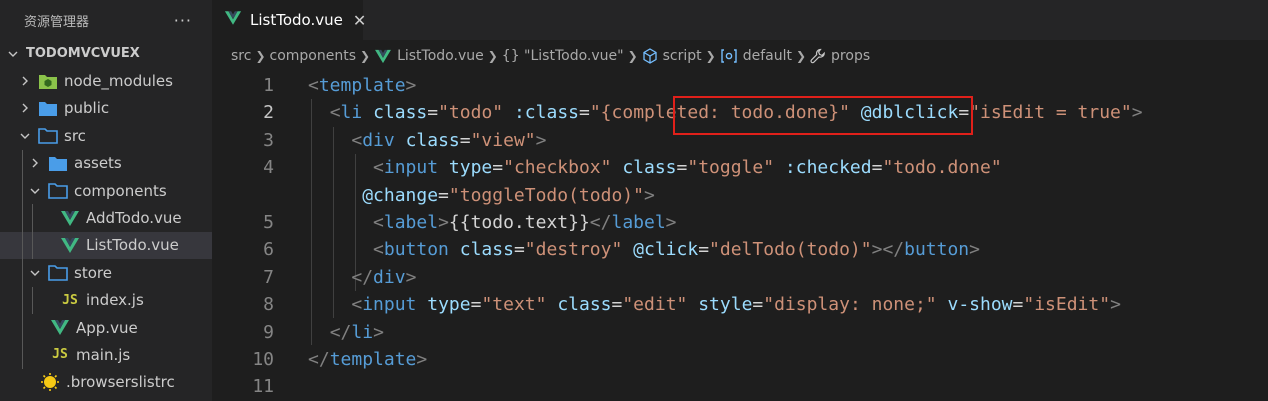 Image resolution: width=1268 pixels, height=401 pixels. Describe the element at coordinates (93, 272) in the screenshot. I see `tree-item-label: store` at that location.